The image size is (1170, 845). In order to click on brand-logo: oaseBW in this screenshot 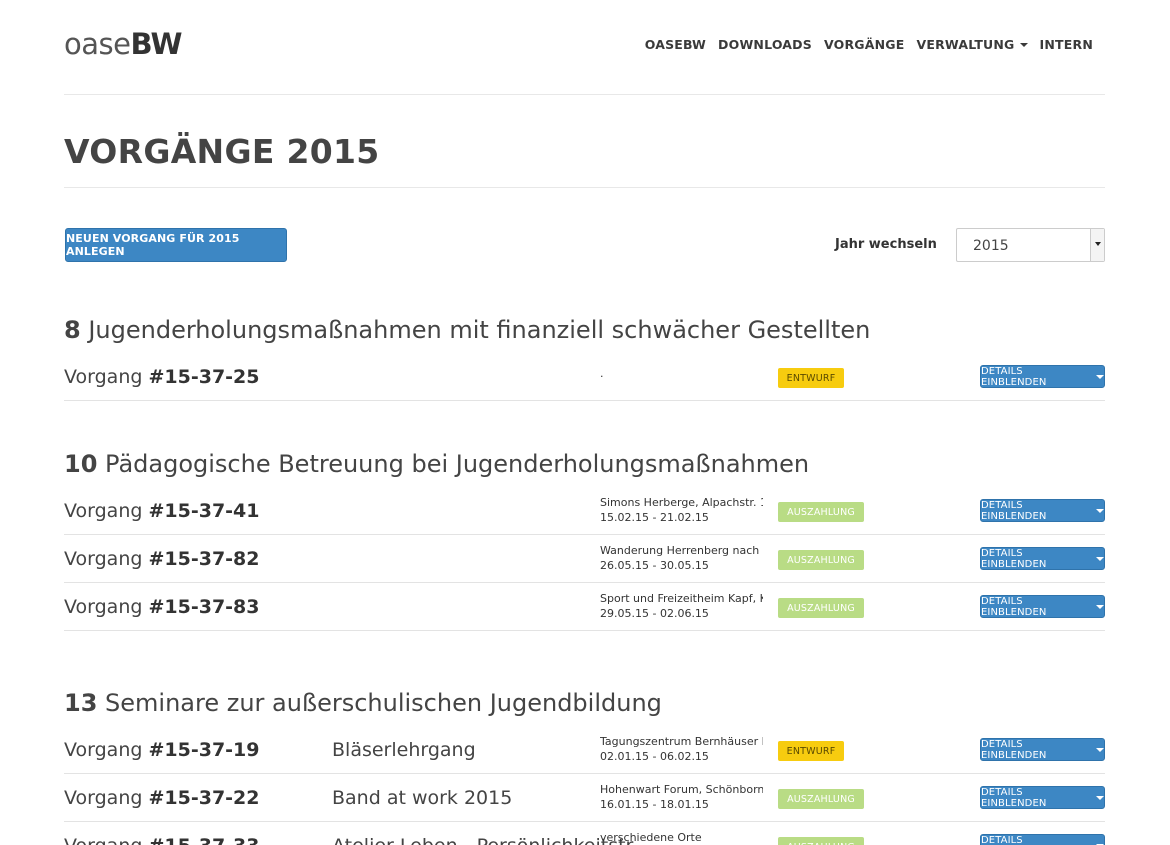, I will do `click(123, 44)`.